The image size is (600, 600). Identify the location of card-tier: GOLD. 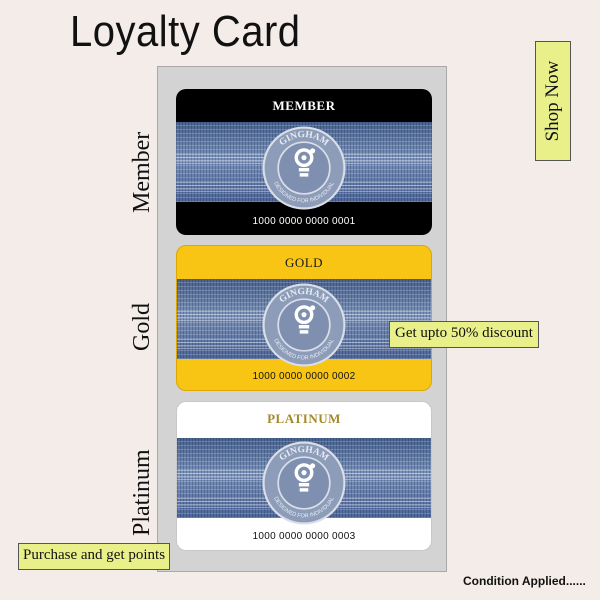
(304, 262).